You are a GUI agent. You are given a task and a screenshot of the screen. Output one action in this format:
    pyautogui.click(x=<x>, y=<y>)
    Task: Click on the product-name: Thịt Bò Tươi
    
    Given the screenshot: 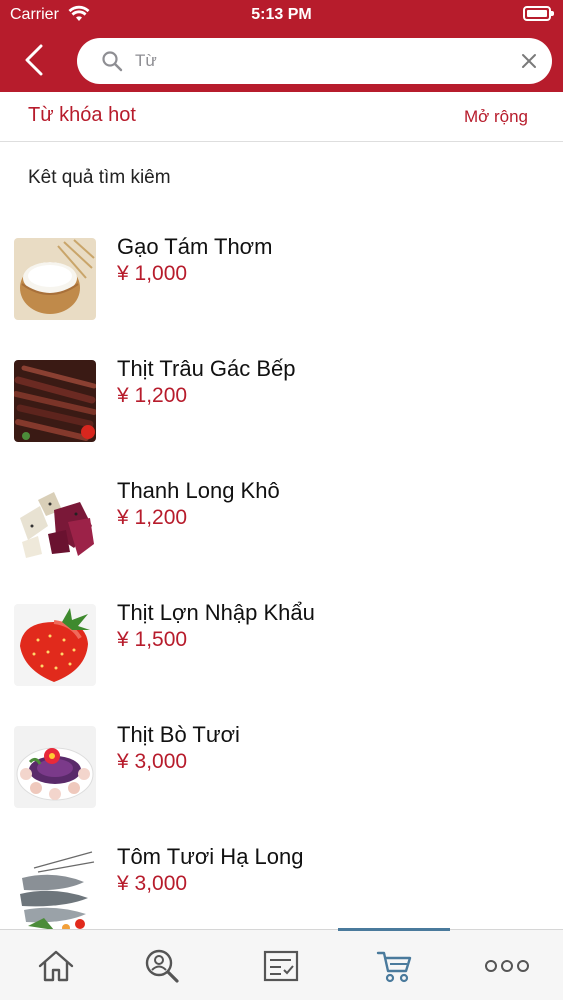 What is the action you would take?
    pyautogui.click(x=178, y=734)
    